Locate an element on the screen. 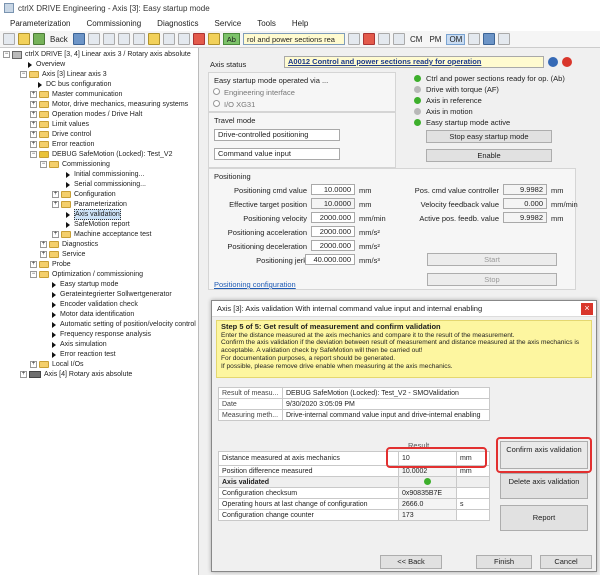  tree-item-limit-values: + Limit values is located at coordinates (59, 124).